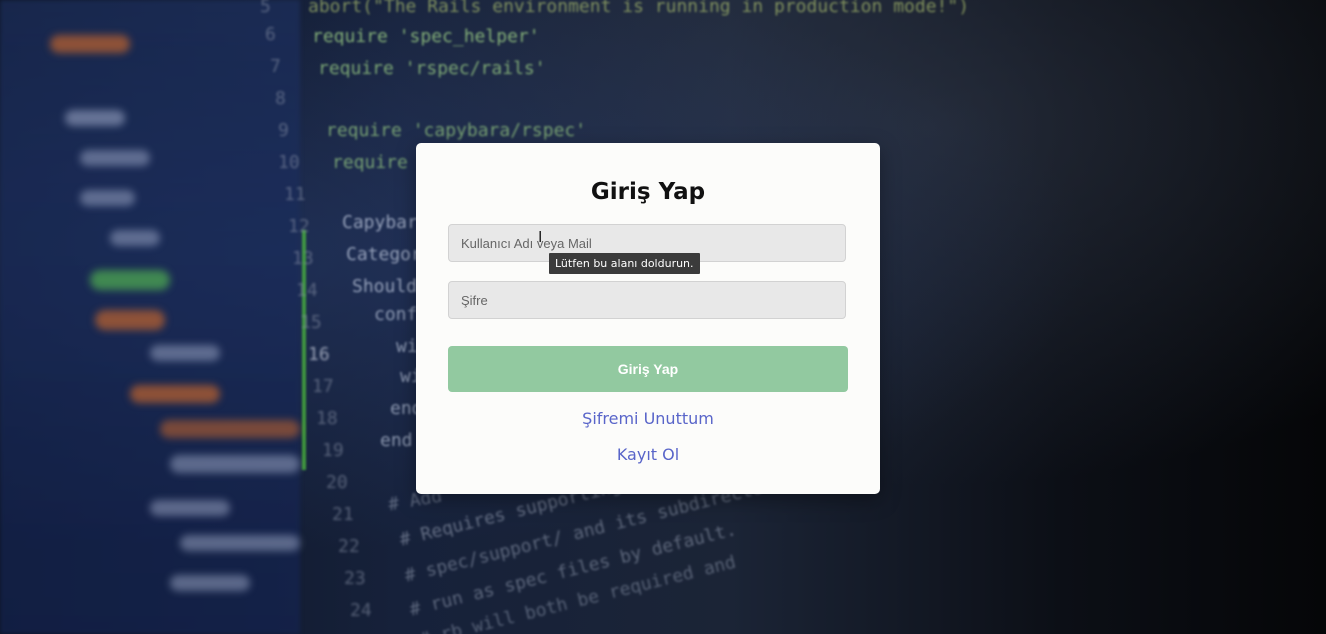 This screenshot has height=634, width=1326. Describe the element at coordinates (327, 418) in the screenshot. I see `line-number: 18` at that location.